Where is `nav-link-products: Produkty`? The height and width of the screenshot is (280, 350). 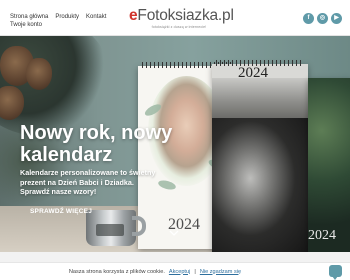 nav-link-products: Produkty is located at coordinates (67, 17).